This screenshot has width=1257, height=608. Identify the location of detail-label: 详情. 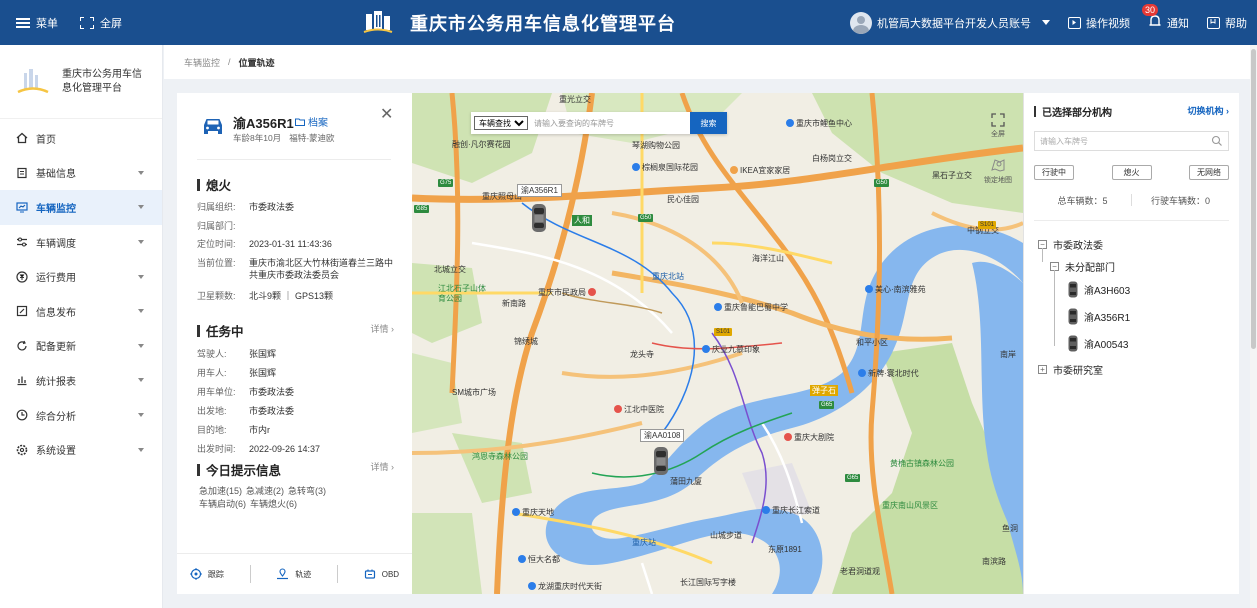
(379, 329).